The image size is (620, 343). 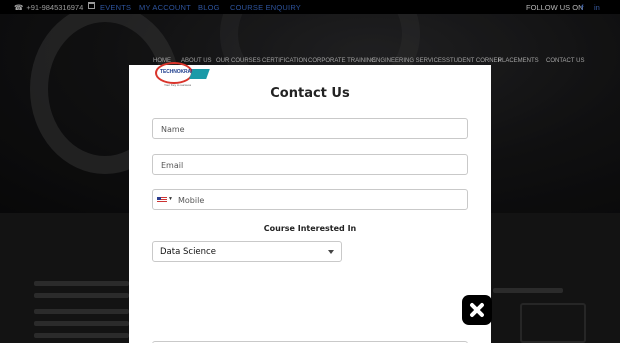 I want to click on name-field, so click(x=310, y=128).